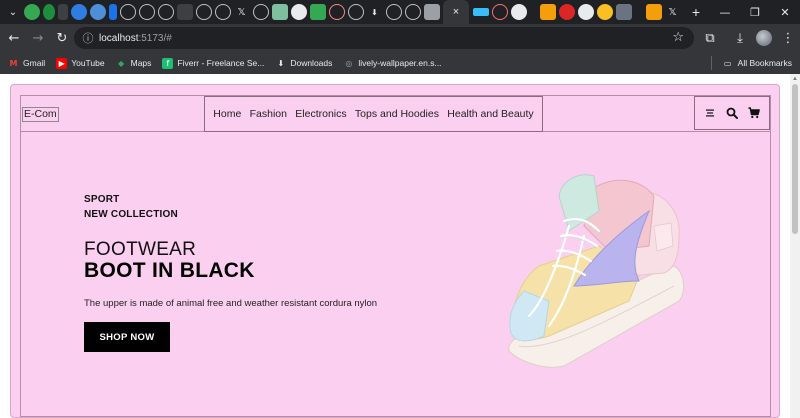  What do you see at coordinates (751, 63) in the screenshot?
I see `all-bookmarks: ▭ All Bookmarks` at bounding box center [751, 63].